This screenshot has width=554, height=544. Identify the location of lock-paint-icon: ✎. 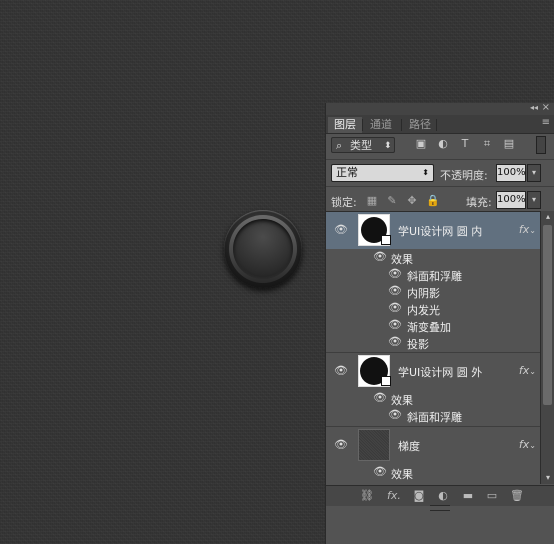
(392, 201).